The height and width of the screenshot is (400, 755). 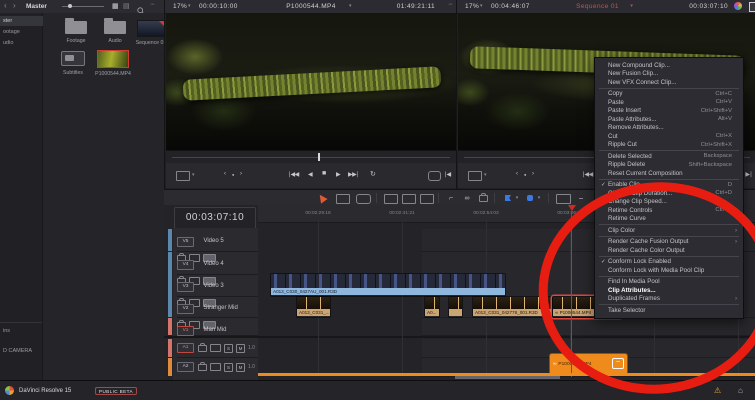 I want to click on sidebar-item-smart-bins: ins, so click(x=22, y=331).